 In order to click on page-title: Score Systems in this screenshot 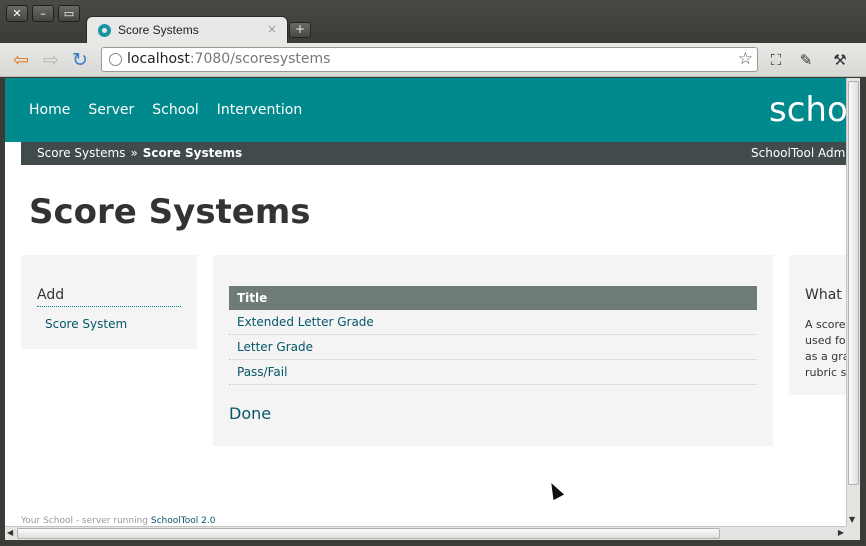, I will do `click(170, 212)`.